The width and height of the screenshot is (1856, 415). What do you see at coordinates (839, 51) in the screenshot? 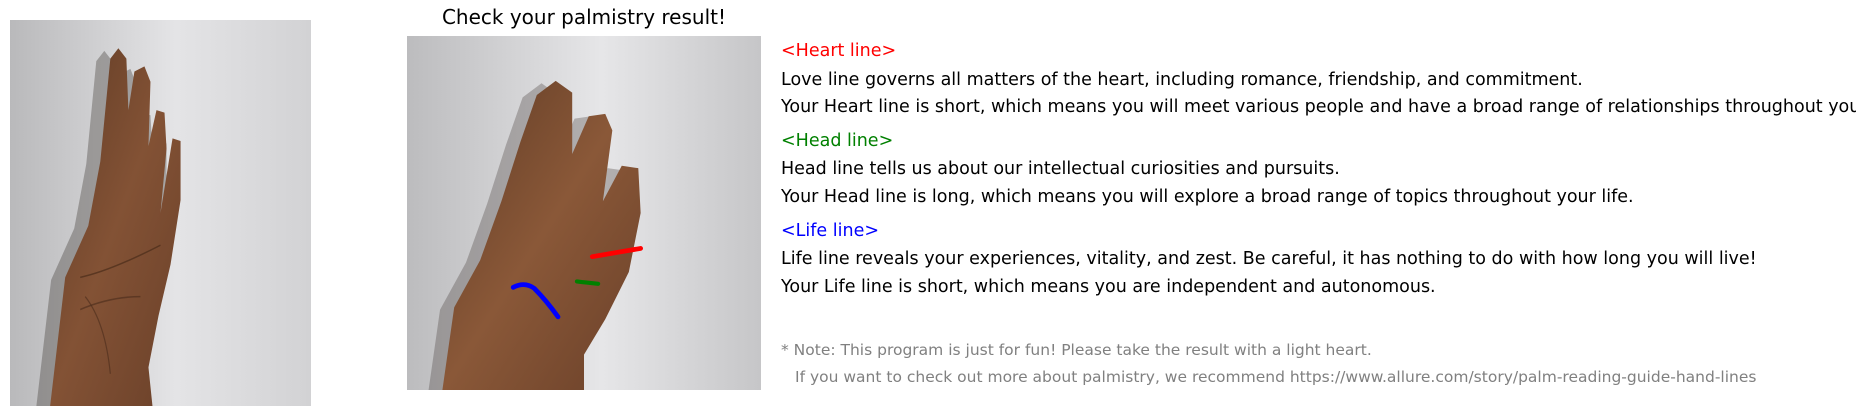
I see `heart-line-header: <Heart line>` at bounding box center [839, 51].